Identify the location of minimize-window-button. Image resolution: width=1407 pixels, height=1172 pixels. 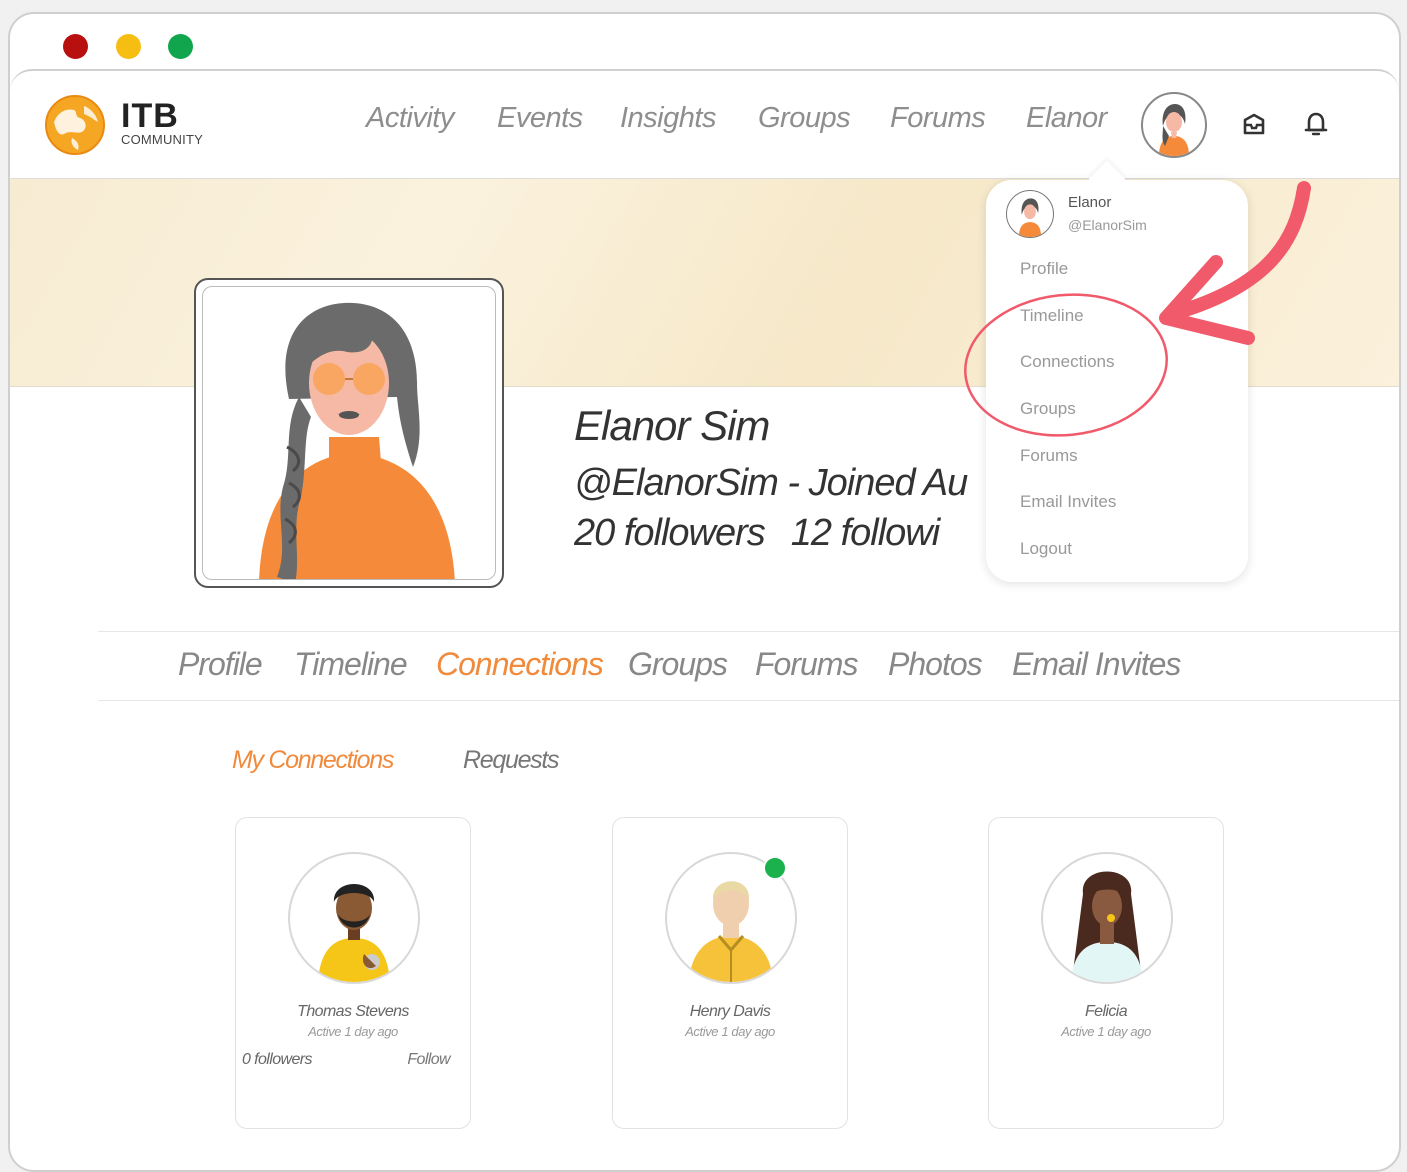
(128, 46).